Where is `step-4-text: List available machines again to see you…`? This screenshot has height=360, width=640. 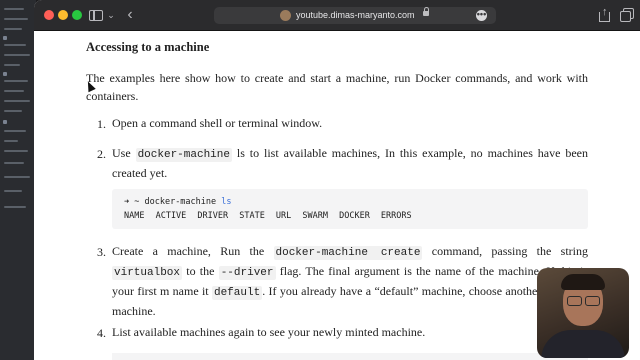
step-4-text: List available machines again to see you… is located at coordinates (269, 332).